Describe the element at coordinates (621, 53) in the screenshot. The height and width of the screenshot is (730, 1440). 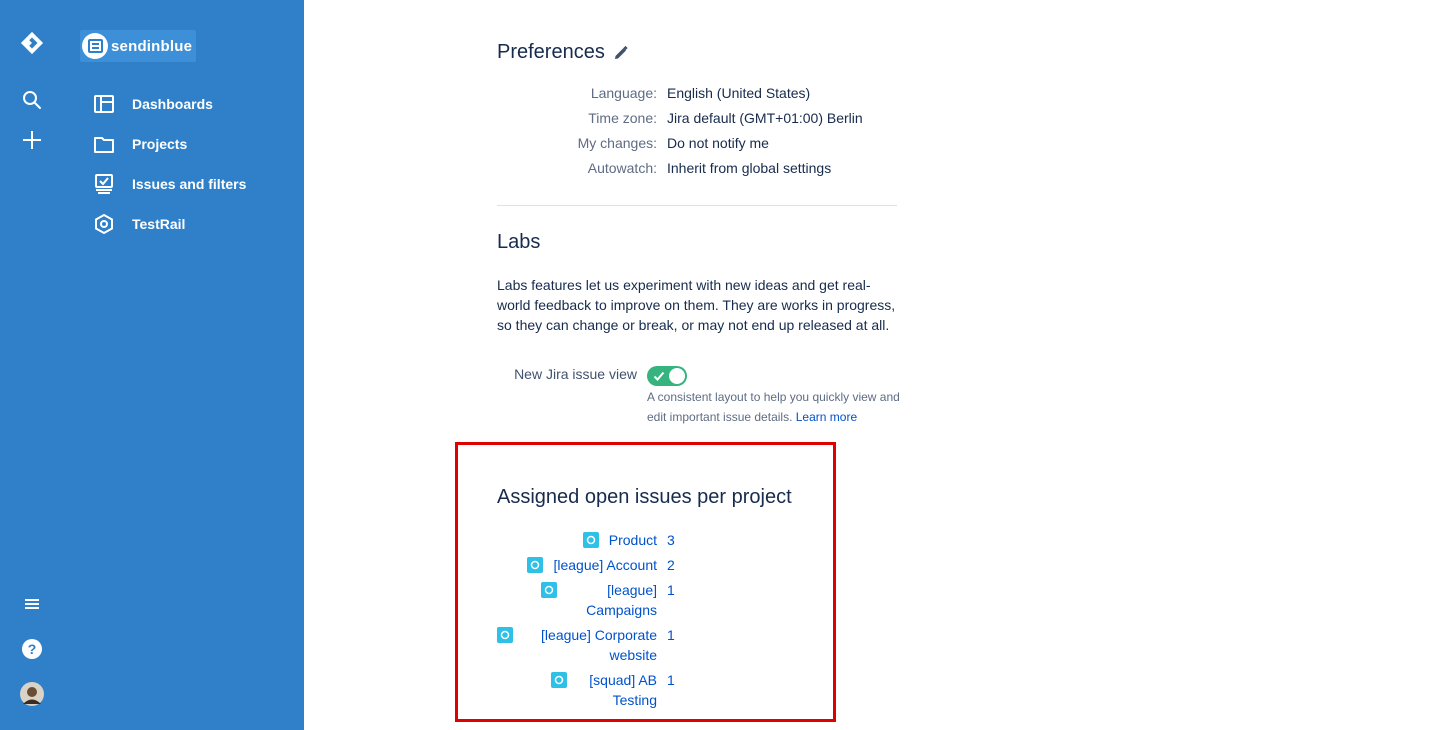
I see `edit-pencil-icon` at that location.